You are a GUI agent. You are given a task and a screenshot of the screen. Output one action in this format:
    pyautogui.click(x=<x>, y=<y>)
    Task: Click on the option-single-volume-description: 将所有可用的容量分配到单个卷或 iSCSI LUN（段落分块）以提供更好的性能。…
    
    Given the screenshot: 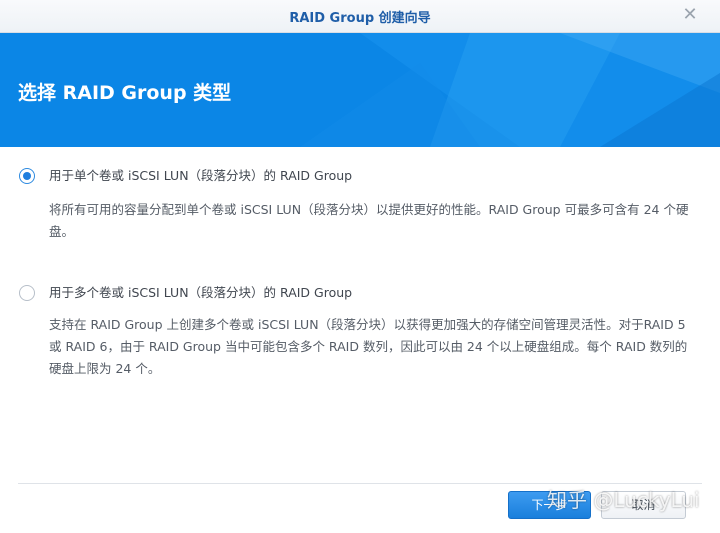 What is the action you would take?
    pyautogui.click(x=369, y=220)
    